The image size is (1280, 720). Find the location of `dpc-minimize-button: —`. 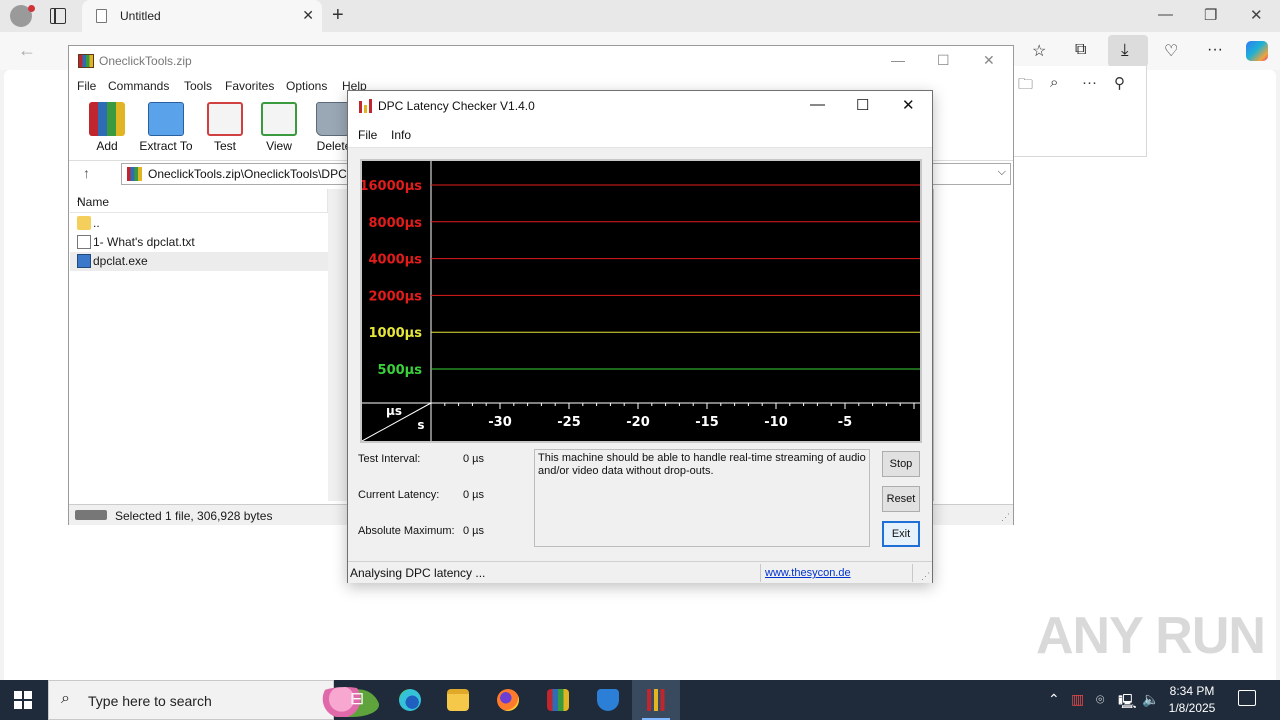

dpc-minimize-button: — is located at coordinates (817, 104).